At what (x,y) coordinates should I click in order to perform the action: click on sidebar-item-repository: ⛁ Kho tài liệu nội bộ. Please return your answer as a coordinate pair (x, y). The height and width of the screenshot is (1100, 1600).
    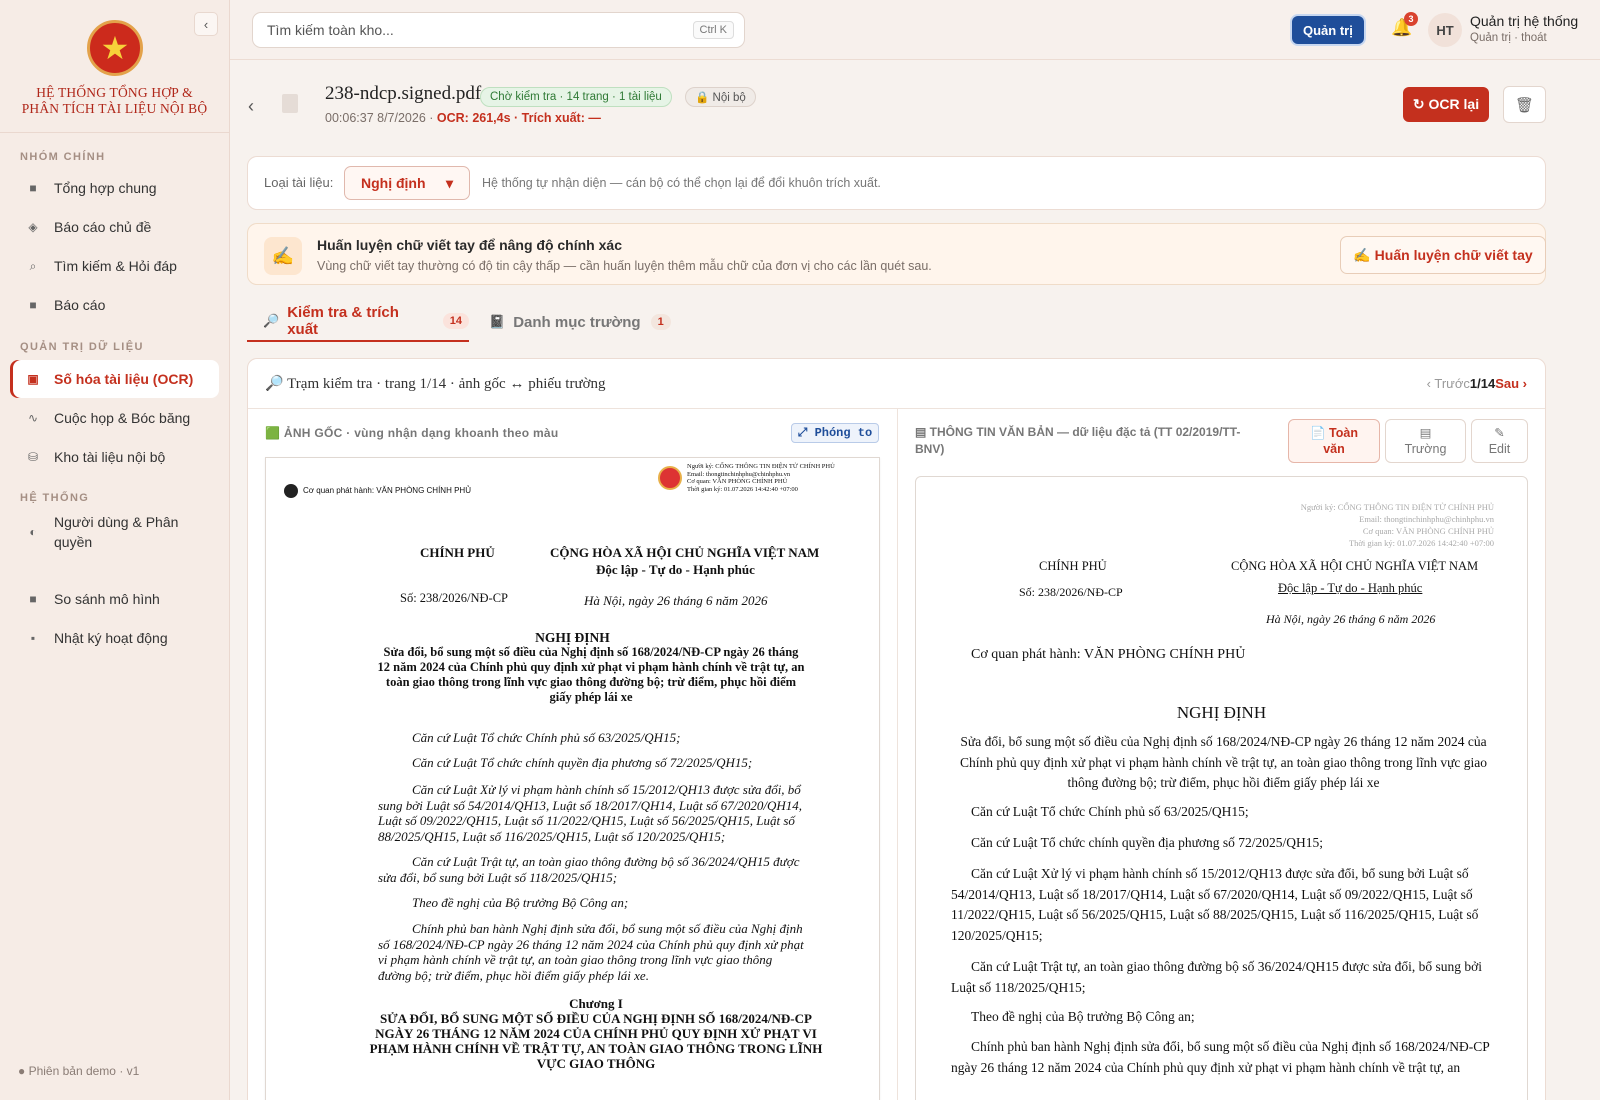
    Looking at the image, I should click on (114, 457).